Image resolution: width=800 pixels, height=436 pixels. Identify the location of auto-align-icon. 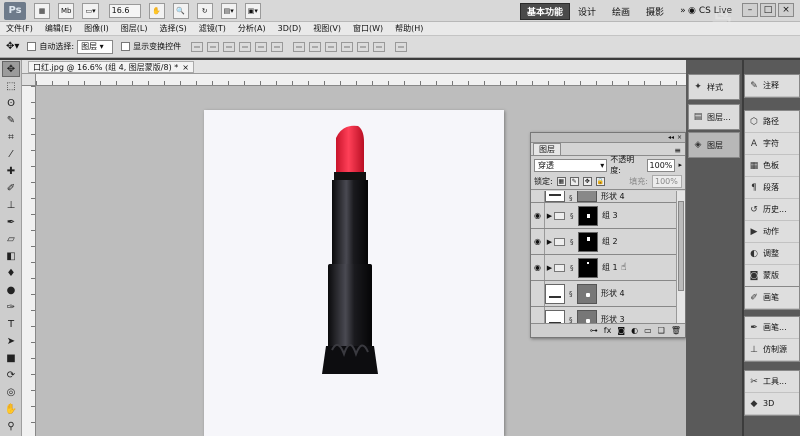
(401, 46).